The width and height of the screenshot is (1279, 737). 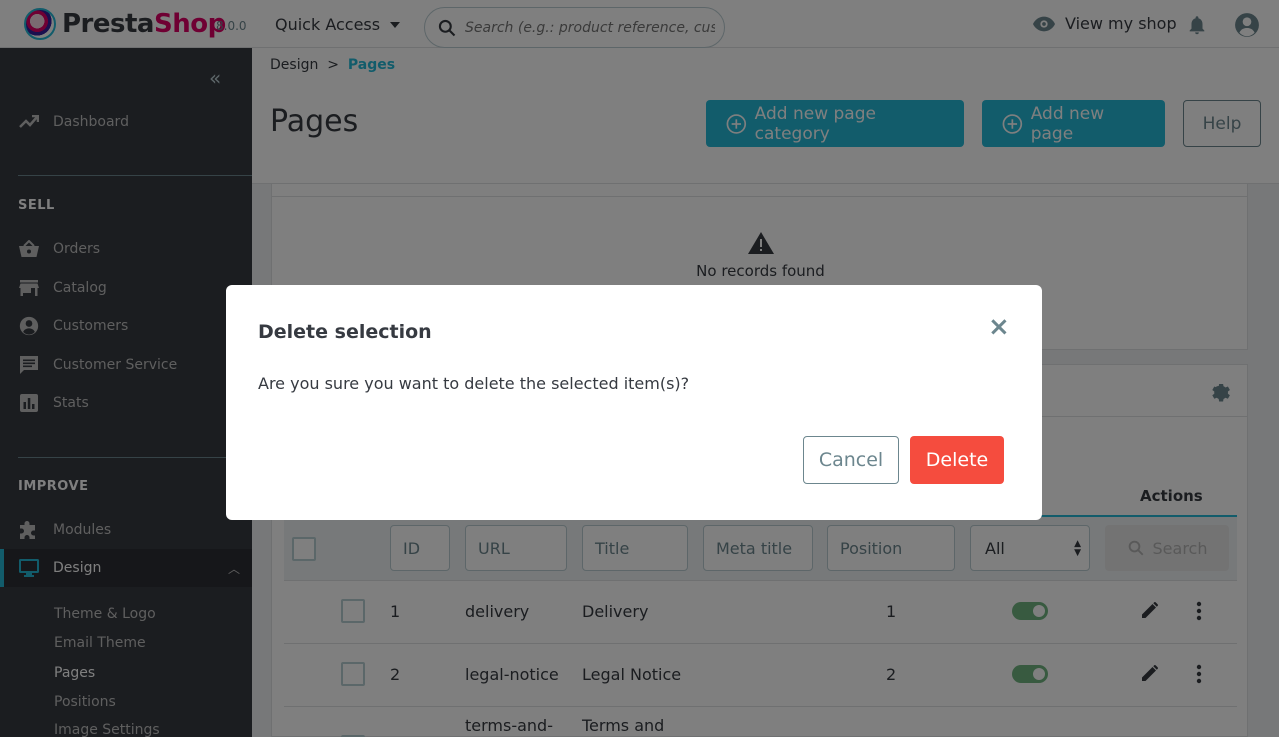 I want to click on cancel-button: Cancel, so click(x=851, y=460).